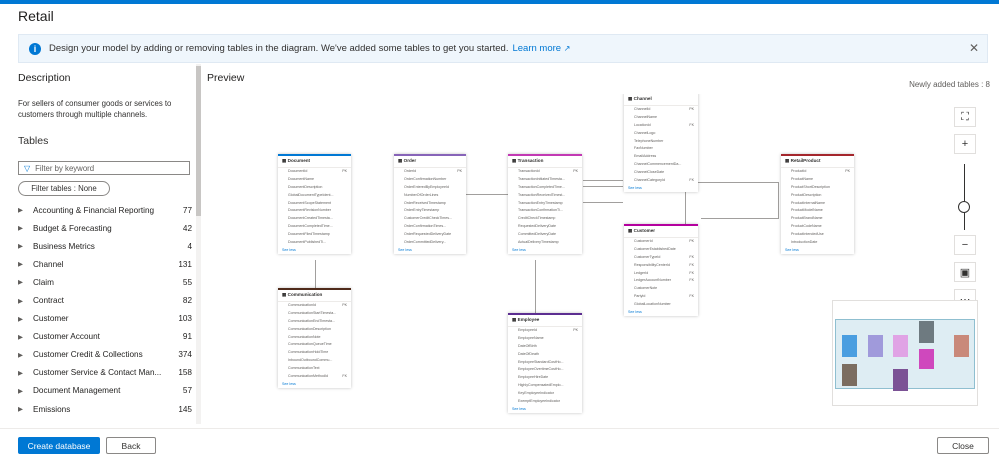 The image size is (999, 458). I want to click on page-title: Retail, so click(36, 16).